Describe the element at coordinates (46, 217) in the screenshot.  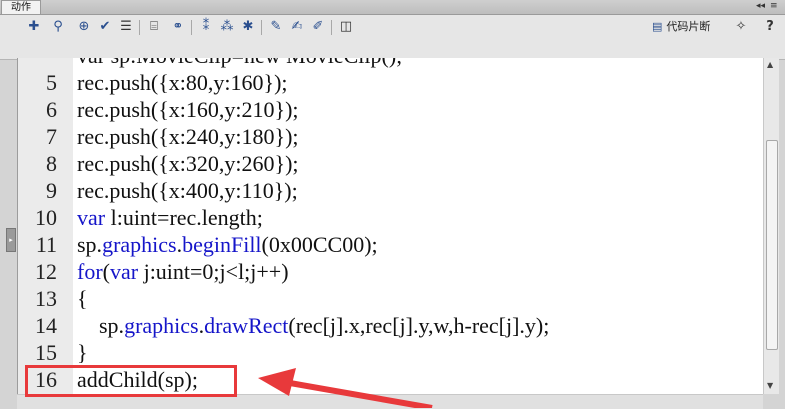
I see `line-number: 10` at that location.